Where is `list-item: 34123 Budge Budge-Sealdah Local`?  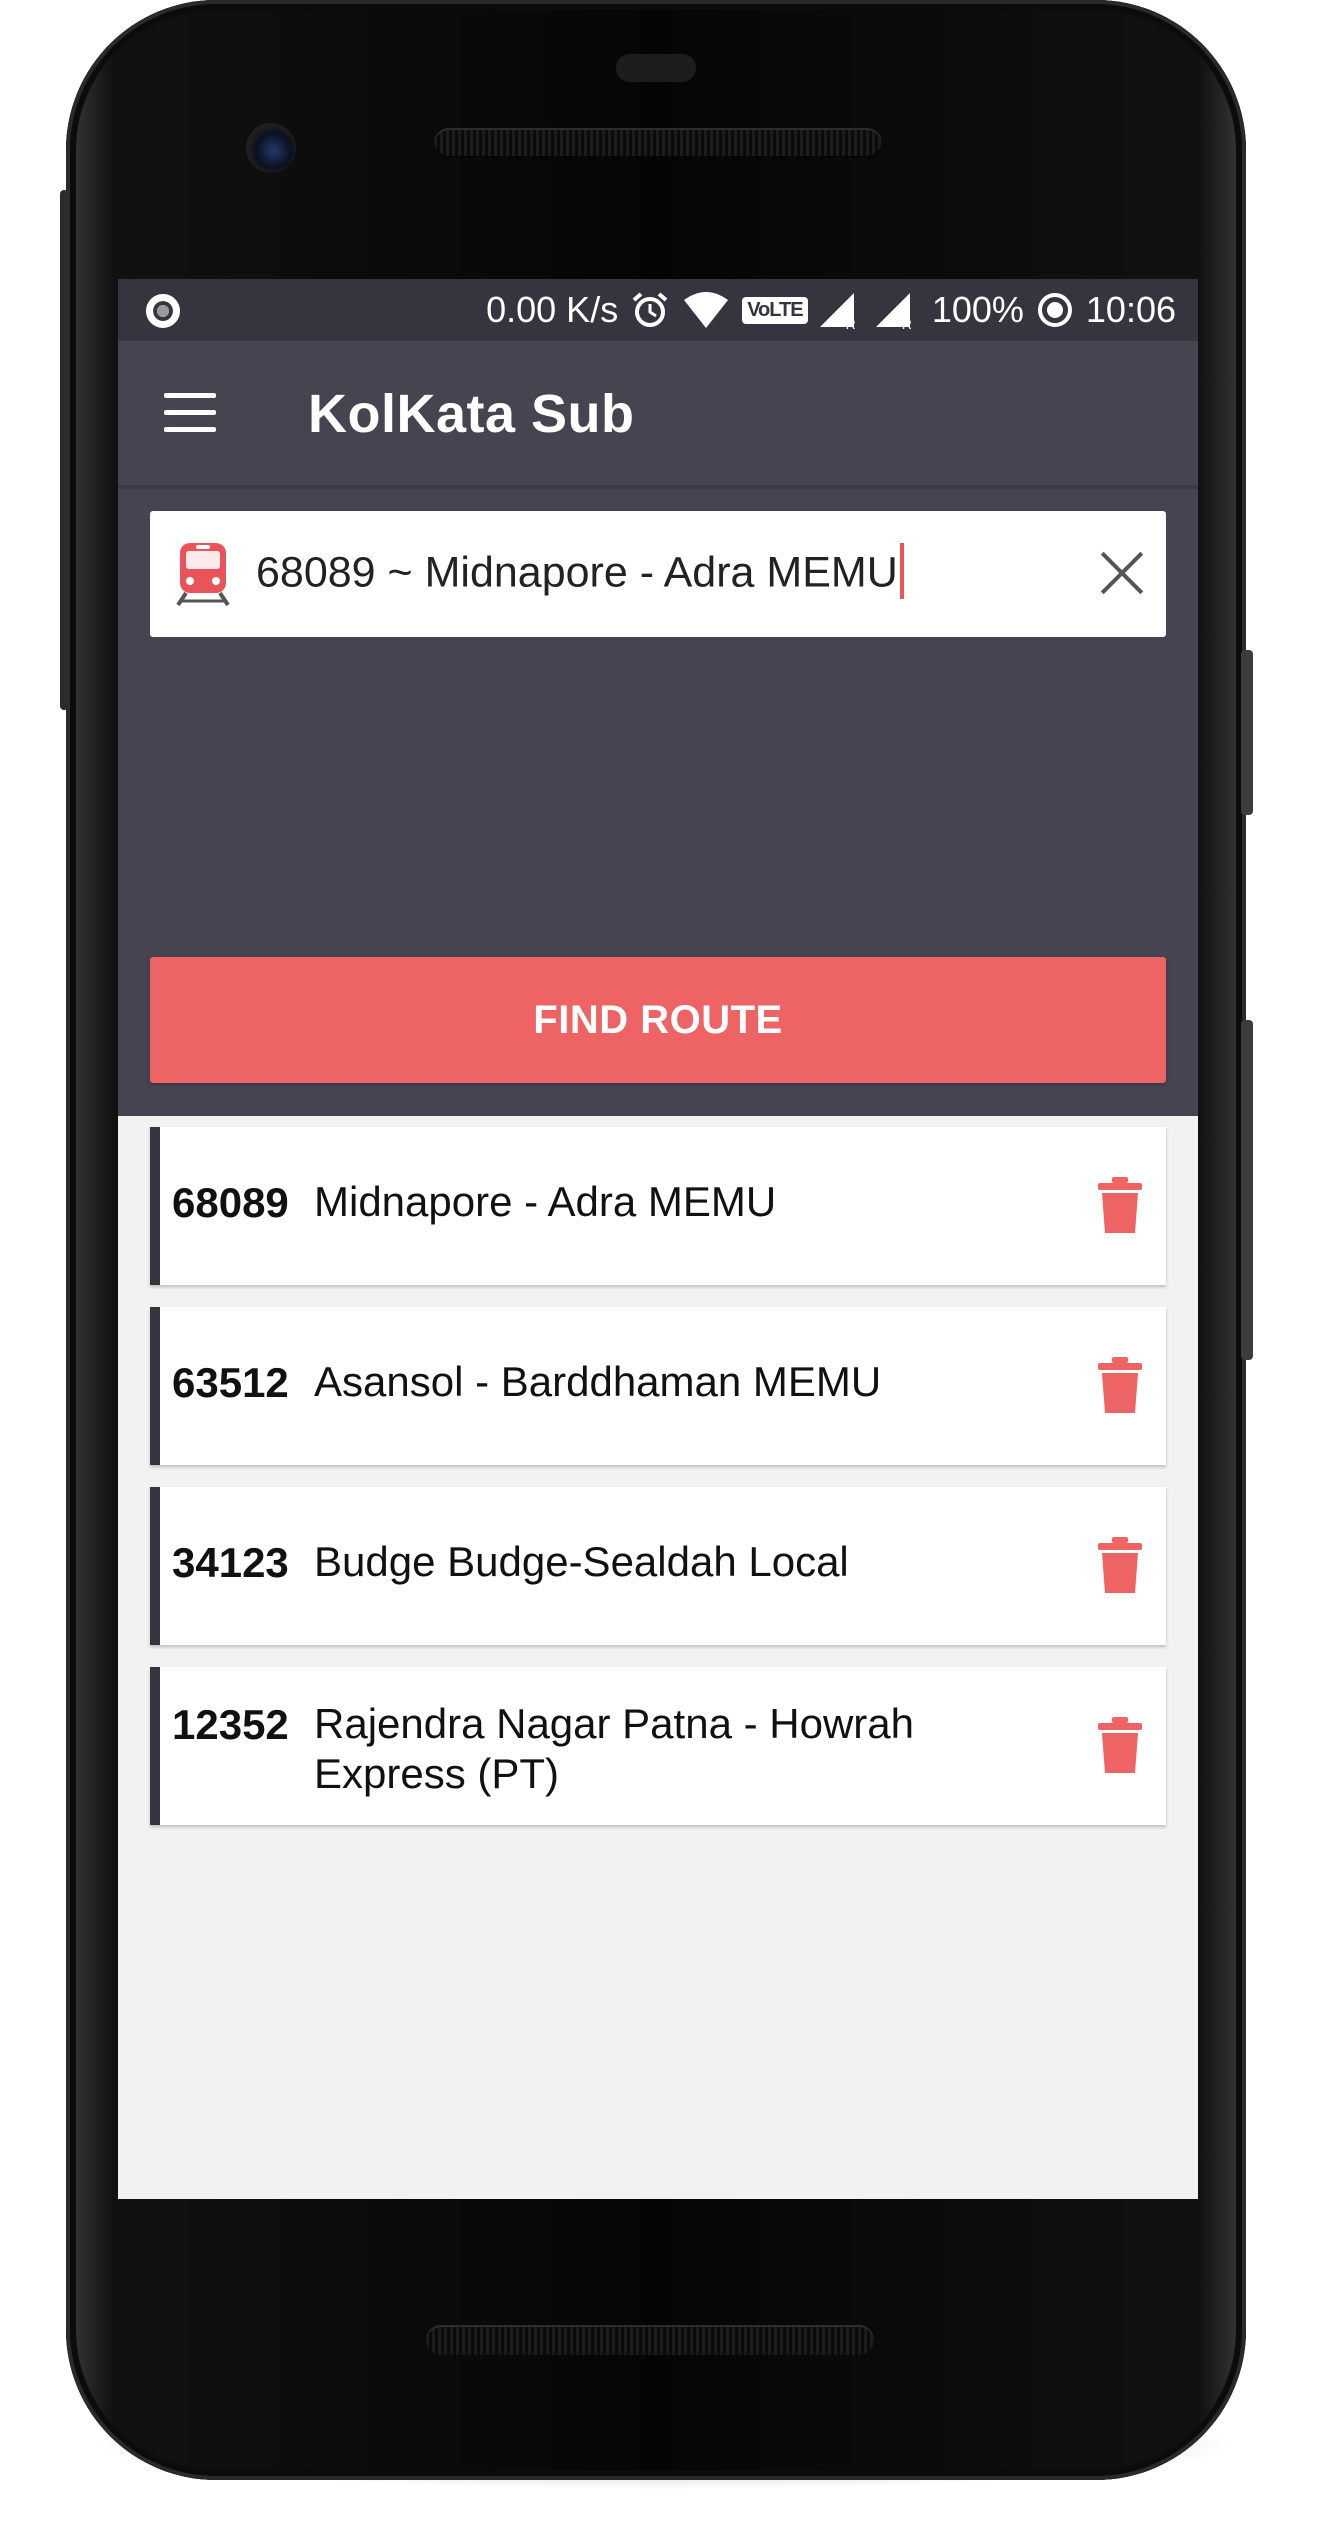 list-item: 34123 Budge Budge-Sealdah Local is located at coordinates (658, 1566).